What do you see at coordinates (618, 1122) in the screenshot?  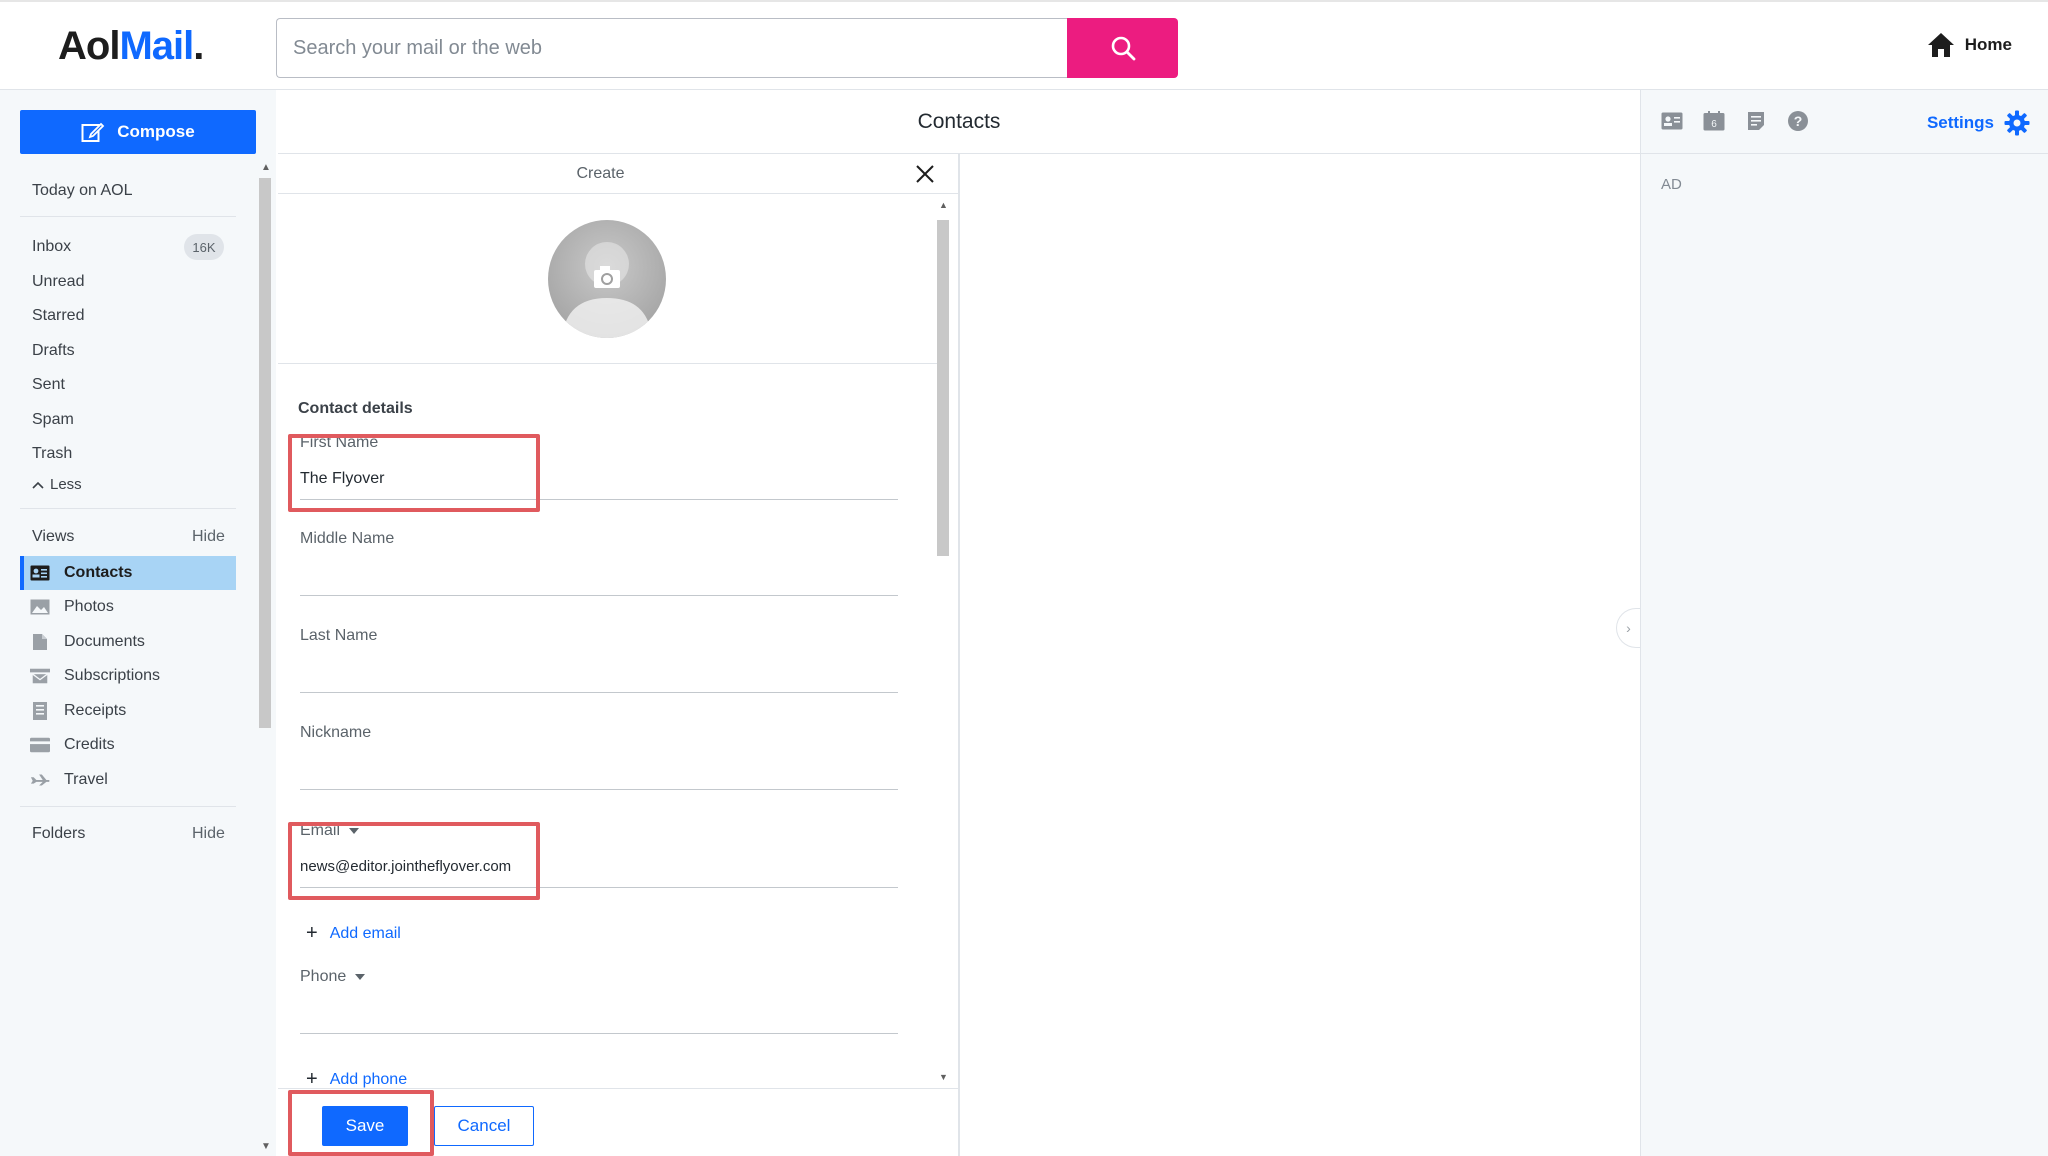 I see `create-panel-footer: Save Cancel` at bounding box center [618, 1122].